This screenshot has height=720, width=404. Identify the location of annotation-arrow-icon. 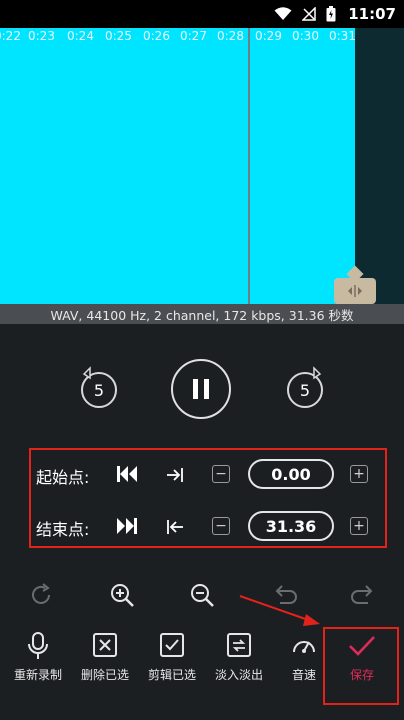
(279, 610).